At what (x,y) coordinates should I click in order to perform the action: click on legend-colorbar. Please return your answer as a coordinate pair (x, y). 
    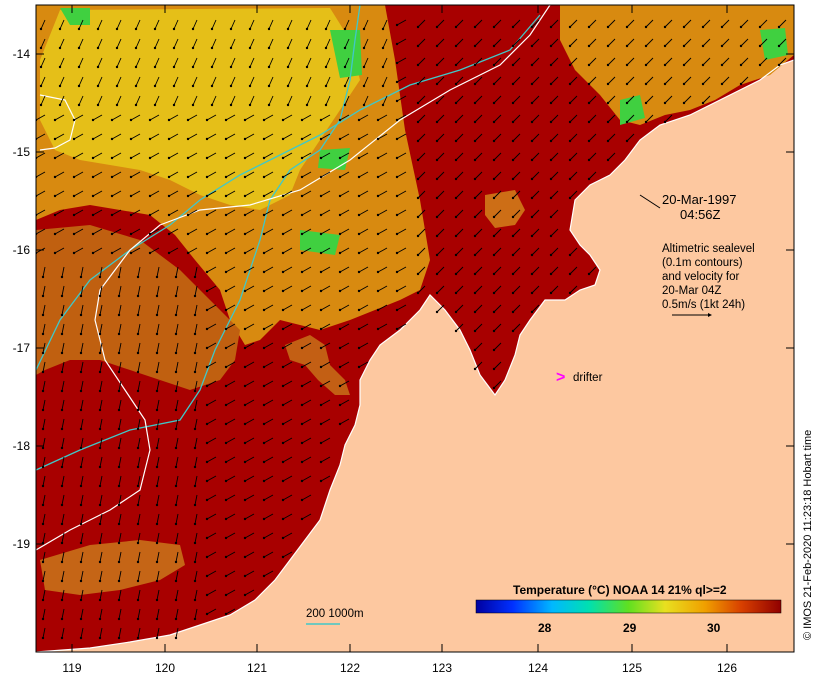
    Looking at the image, I should click on (628, 606).